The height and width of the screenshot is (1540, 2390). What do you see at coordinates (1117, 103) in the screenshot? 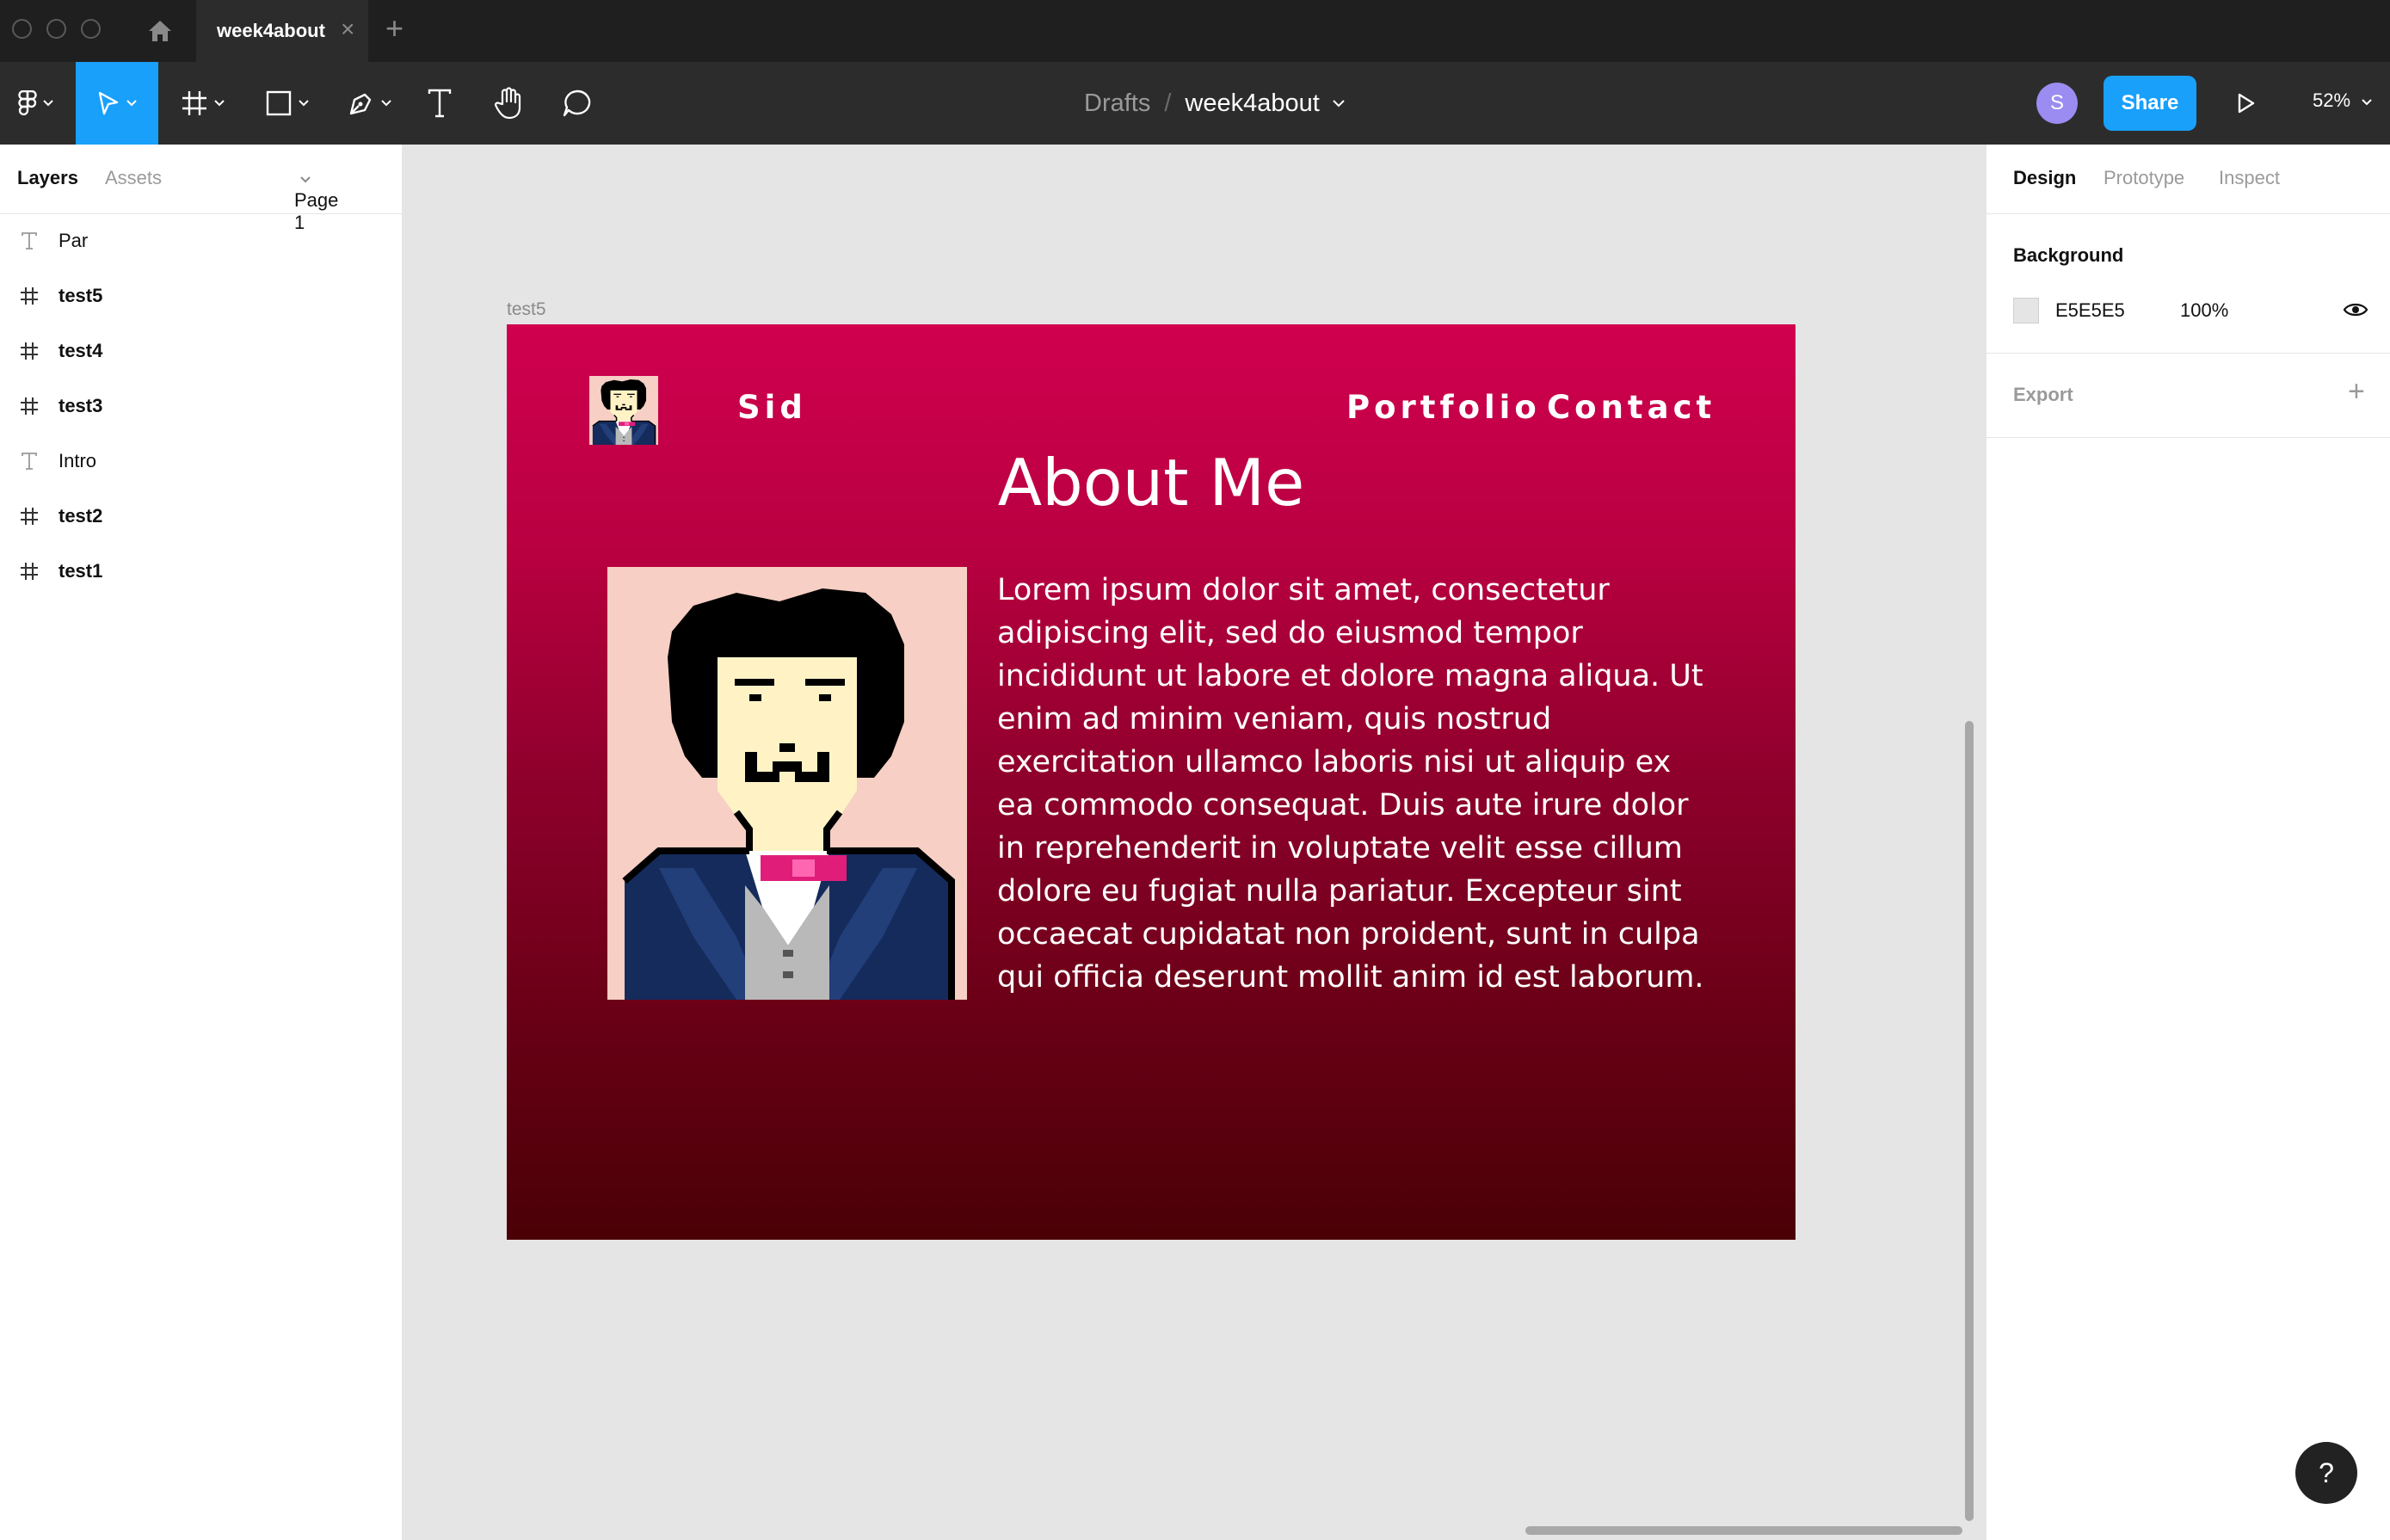
I see `breadcrumb-drafts-link: Drafts` at bounding box center [1117, 103].